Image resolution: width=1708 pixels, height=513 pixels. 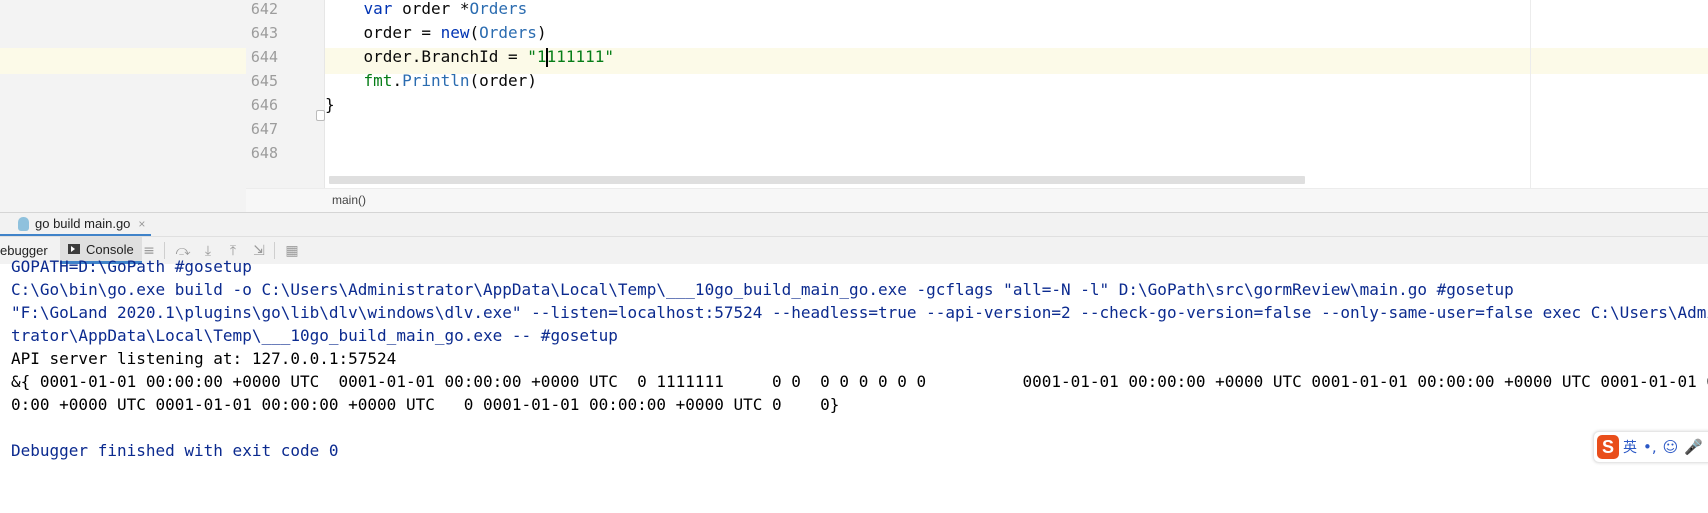 What do you see at coordinates (264, 81) in the screenshot?
I see `line-number: 645` at bounding box center [264, 81].